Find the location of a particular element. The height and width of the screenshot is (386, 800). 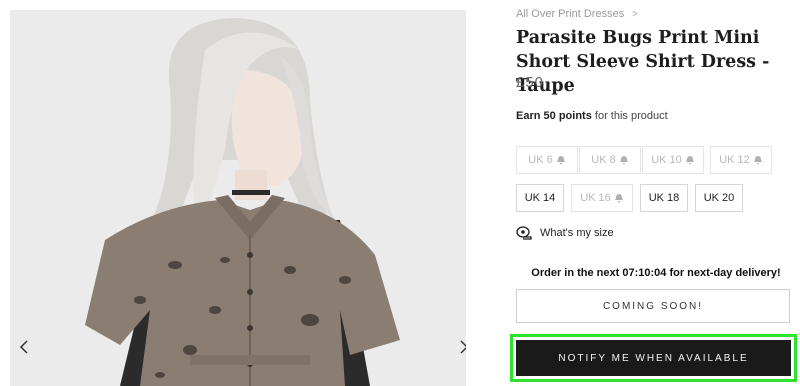

points-value: 50 points is located at coordinates (567, 116).